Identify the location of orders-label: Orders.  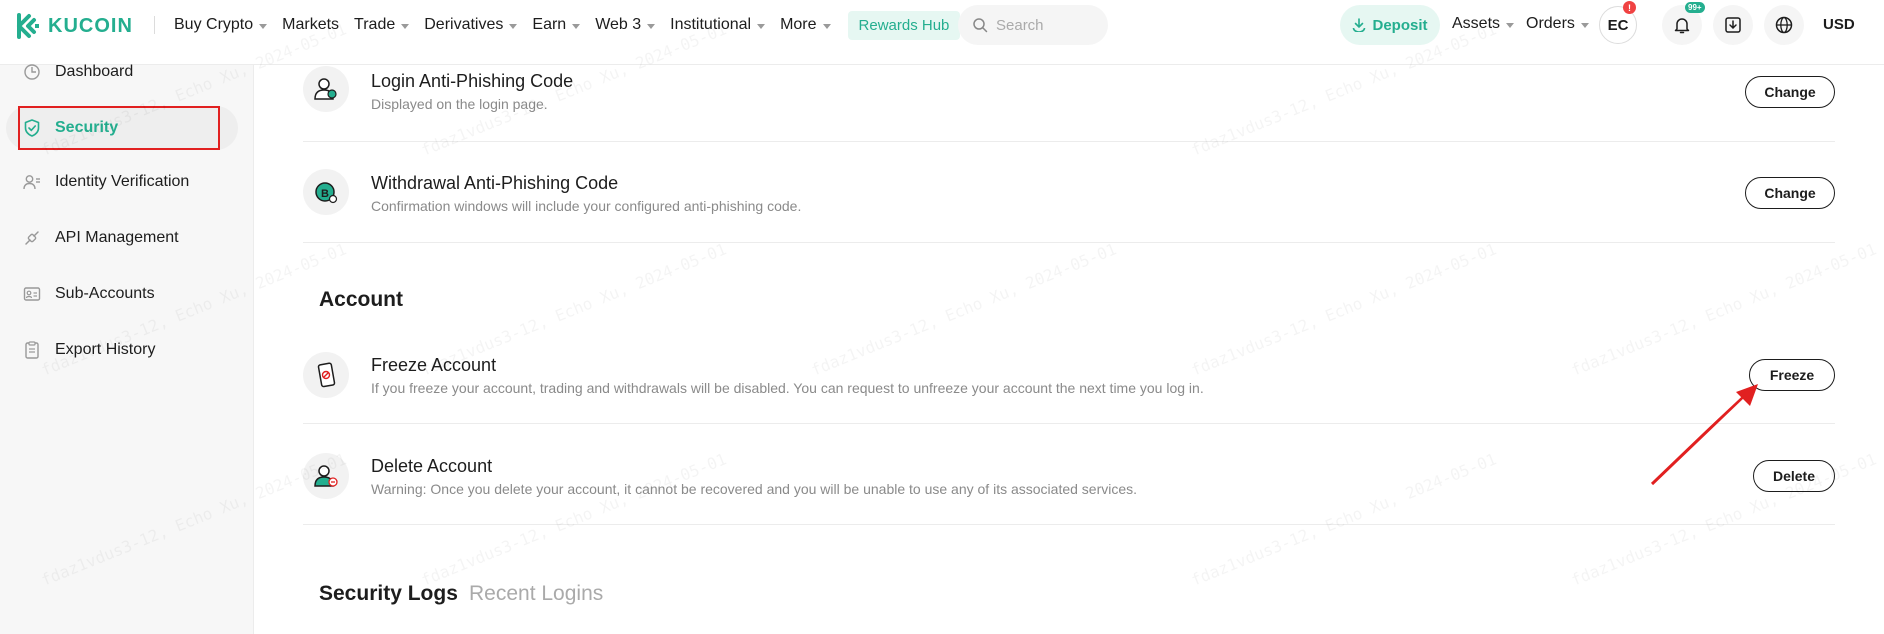
(1550, 23).